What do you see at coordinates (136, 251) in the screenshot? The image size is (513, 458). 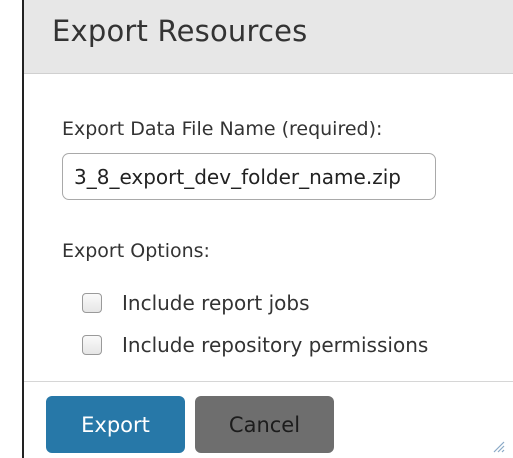 I see `export-options-label: Export Options:` at bounding box center [136, 251].